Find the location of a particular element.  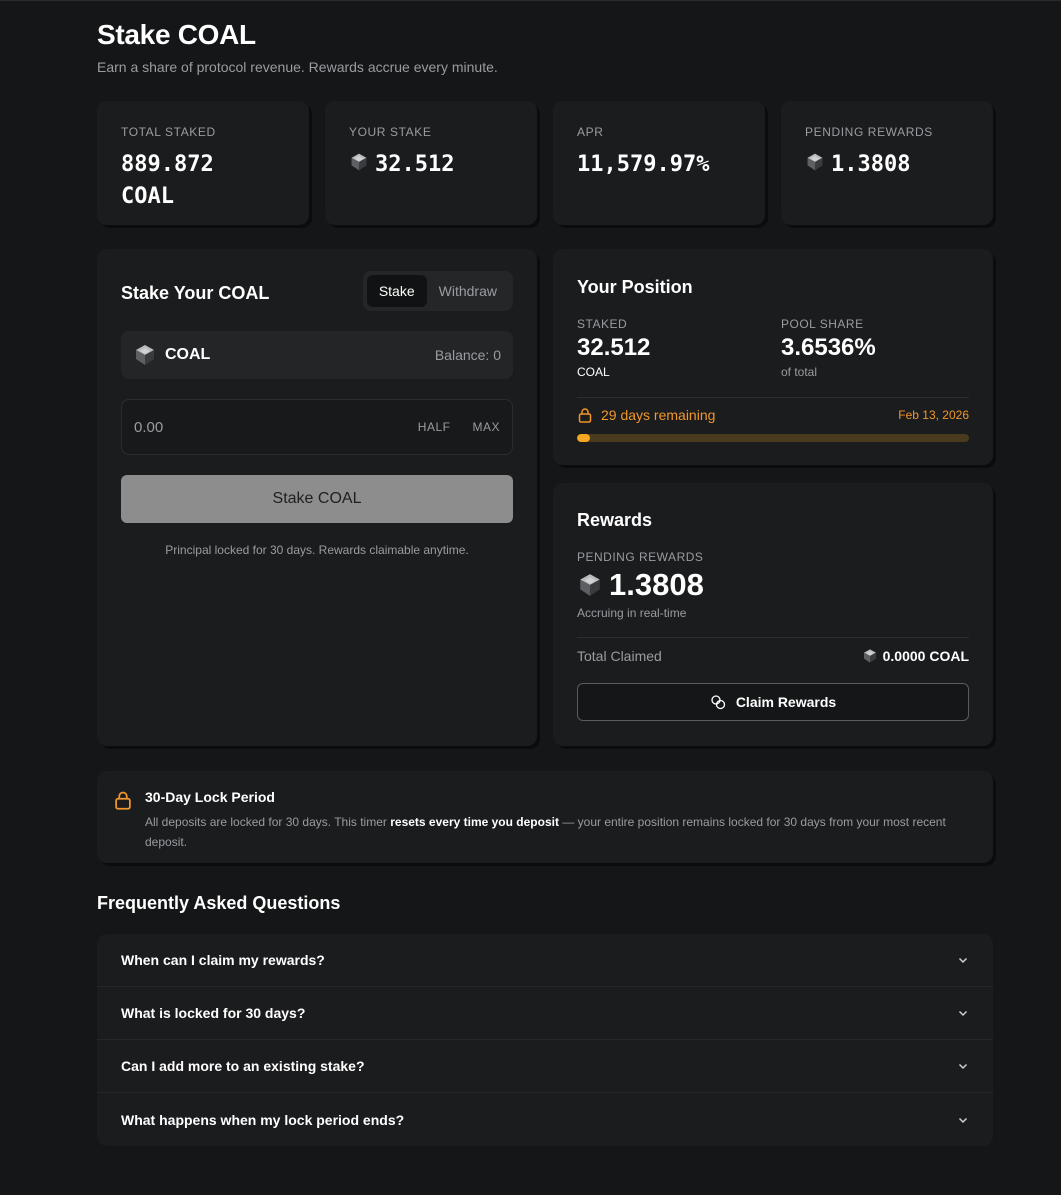

faq-question: What is locked for 30 days? is located at coordinates (213, 1013).